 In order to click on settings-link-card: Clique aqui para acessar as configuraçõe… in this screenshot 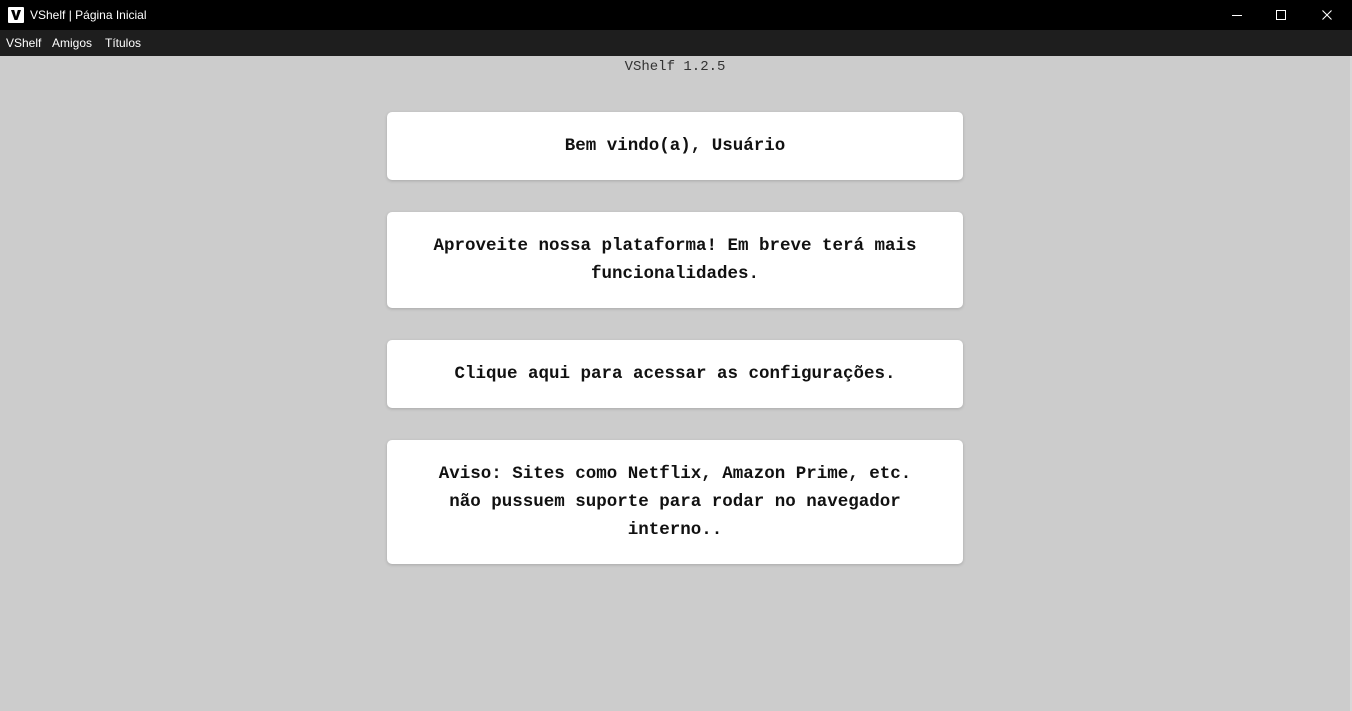, I will do `click(675, 374)`.